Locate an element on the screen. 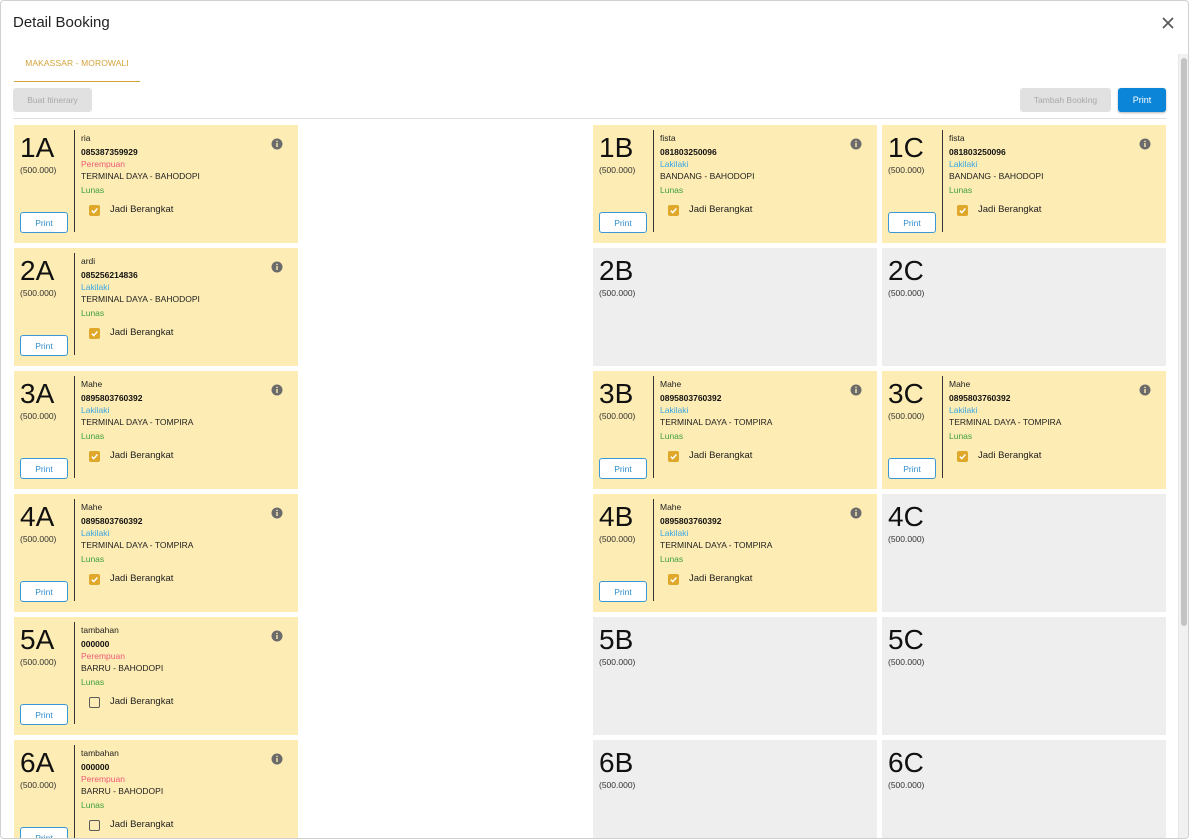 The height and width of the screenshot is (839, 1189). seat-card-6c: 6C (500.000) is located at coordinates (1024, 789).